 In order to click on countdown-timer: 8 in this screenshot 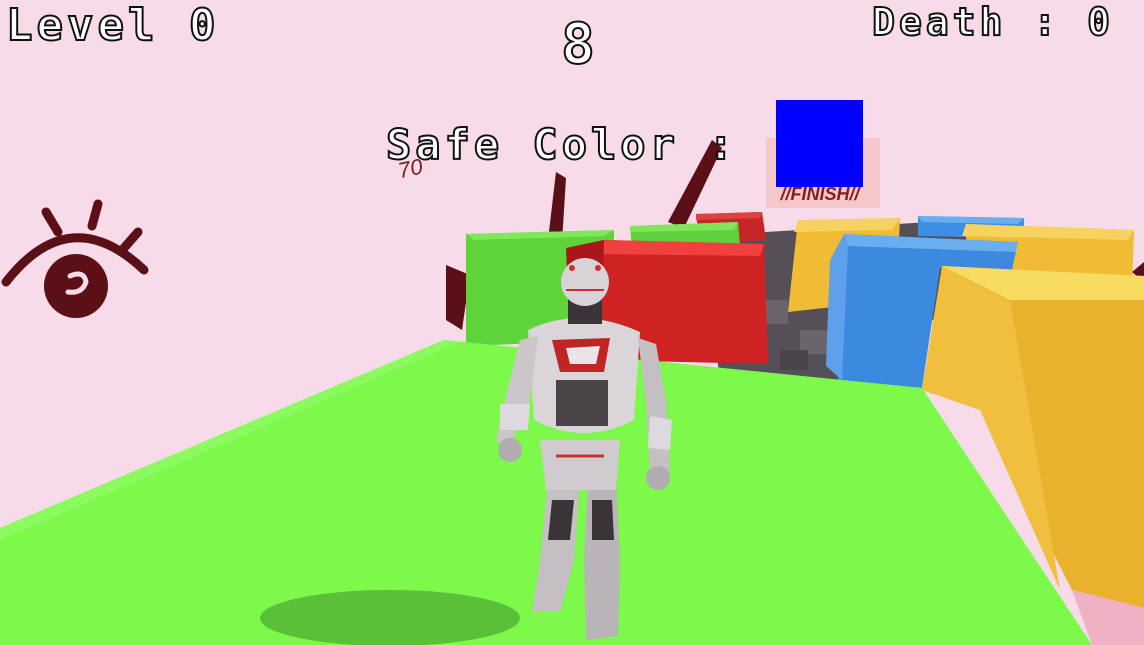, I will do `click(579, 44)`.